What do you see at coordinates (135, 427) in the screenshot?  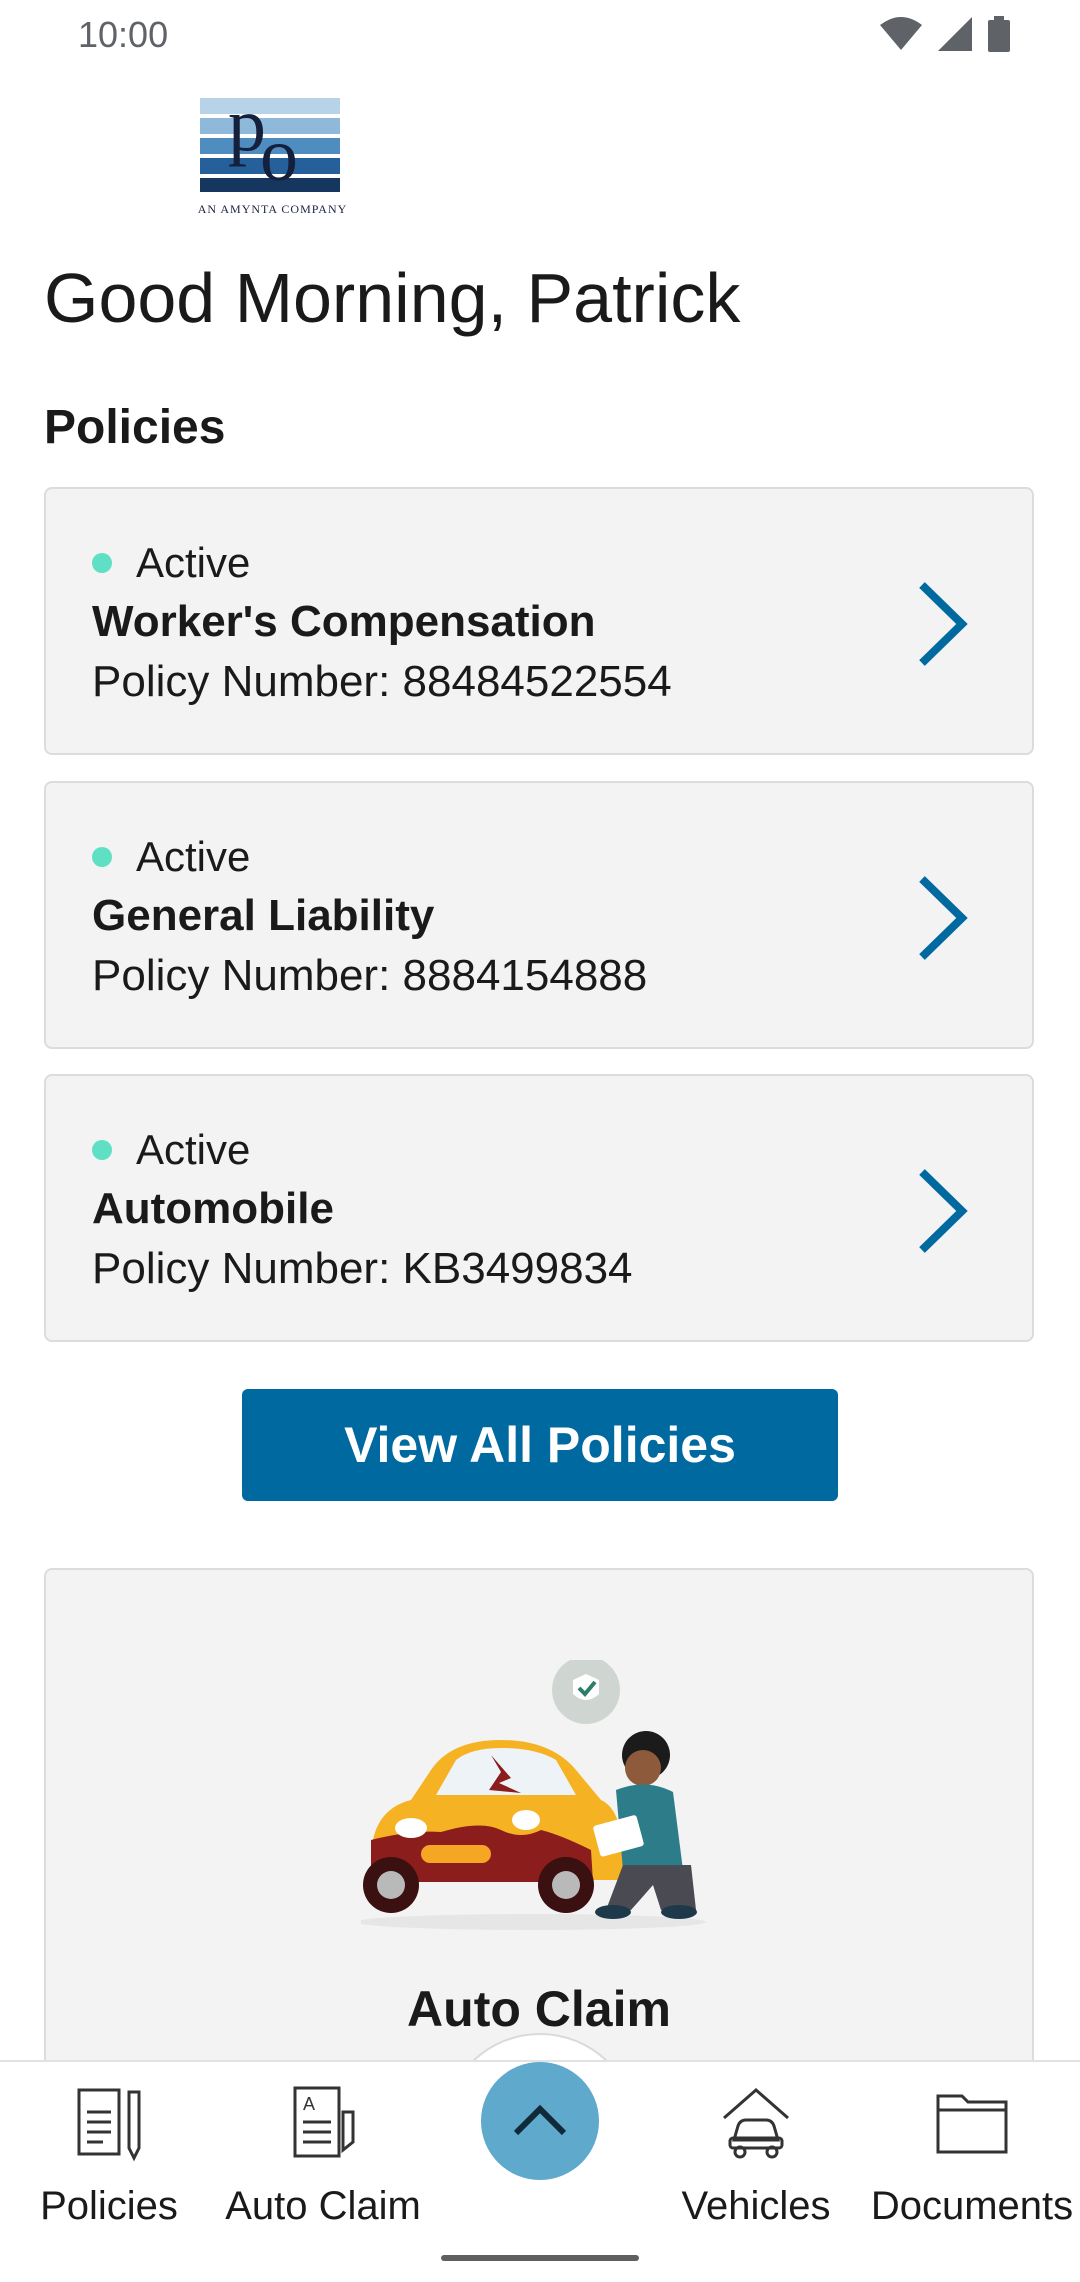 I see `policies-section-title: Policies` at bounding box center [135, 427].